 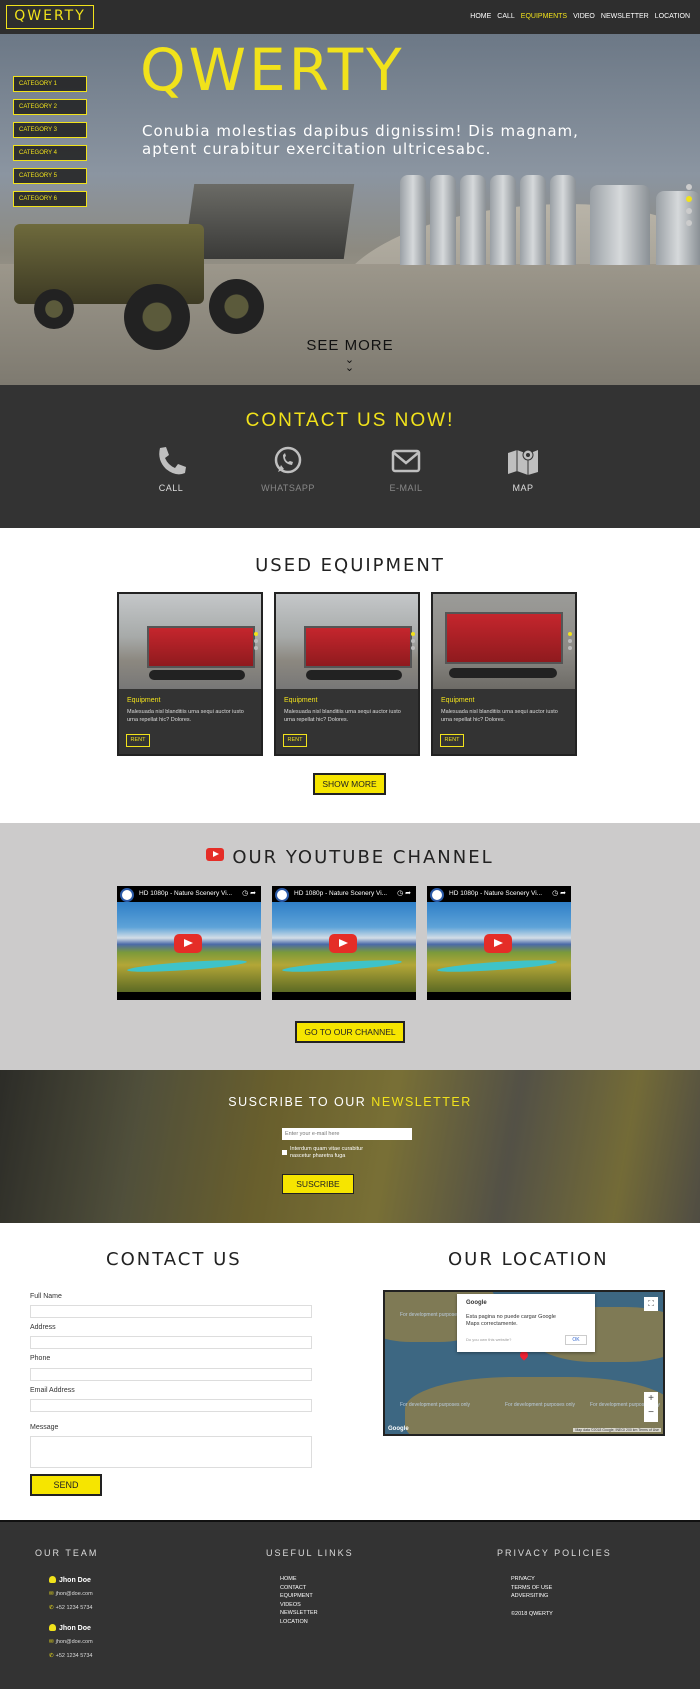 I want to click on zoom-in-icon: +, so click(x=651, y=1399).